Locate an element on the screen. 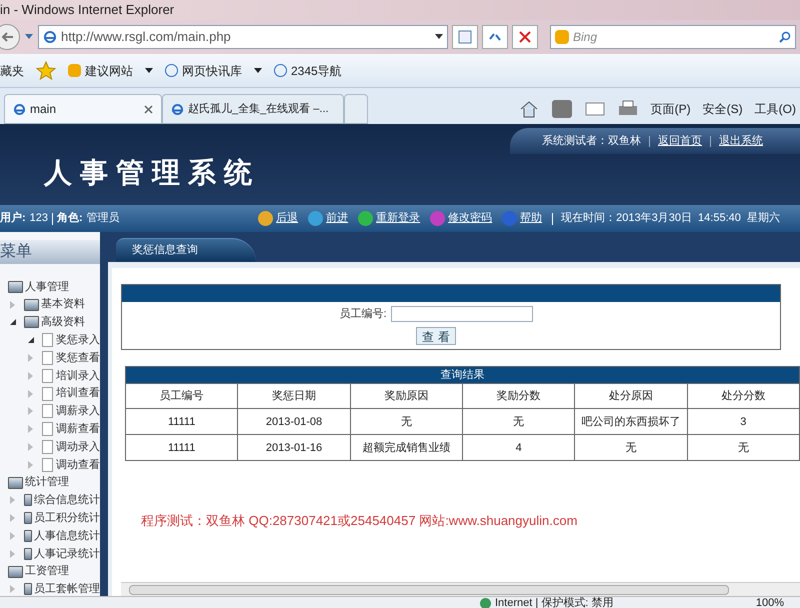 Image resolution: width=800 pixels, height=608 pixels. horizontal-scrollbar is located at coordinates (460, 589).